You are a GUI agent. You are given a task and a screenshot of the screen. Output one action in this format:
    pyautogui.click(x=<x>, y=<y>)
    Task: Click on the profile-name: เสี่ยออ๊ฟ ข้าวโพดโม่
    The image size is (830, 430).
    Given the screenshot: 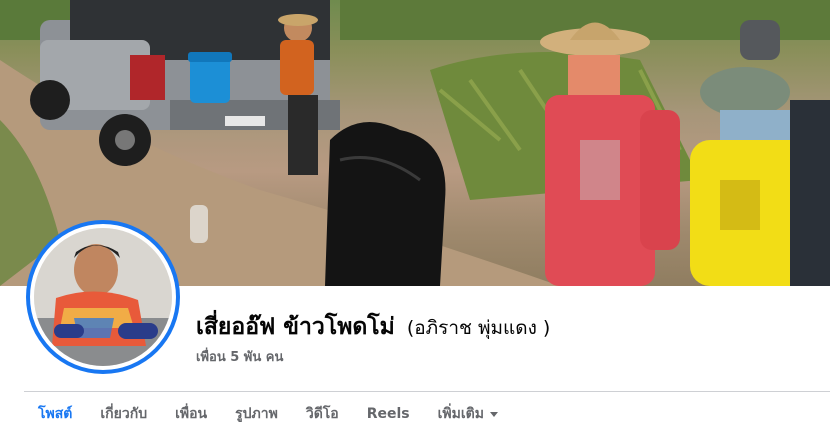 What is the action you would take?
    pyautogui.click(x=295, y=327)
    